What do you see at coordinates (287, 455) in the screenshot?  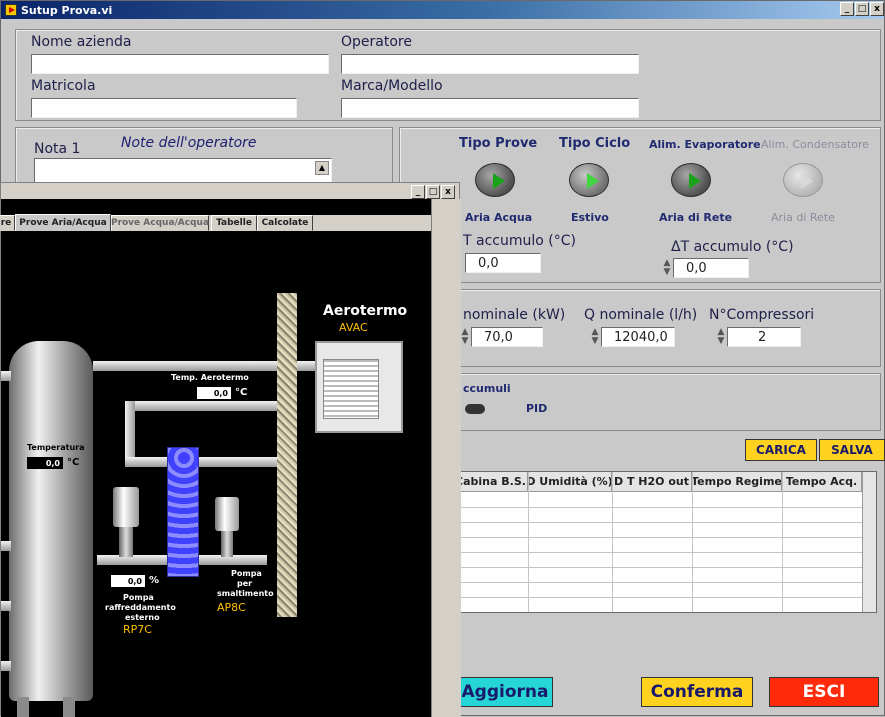 I see `wall` at bounding box center [287, 455].